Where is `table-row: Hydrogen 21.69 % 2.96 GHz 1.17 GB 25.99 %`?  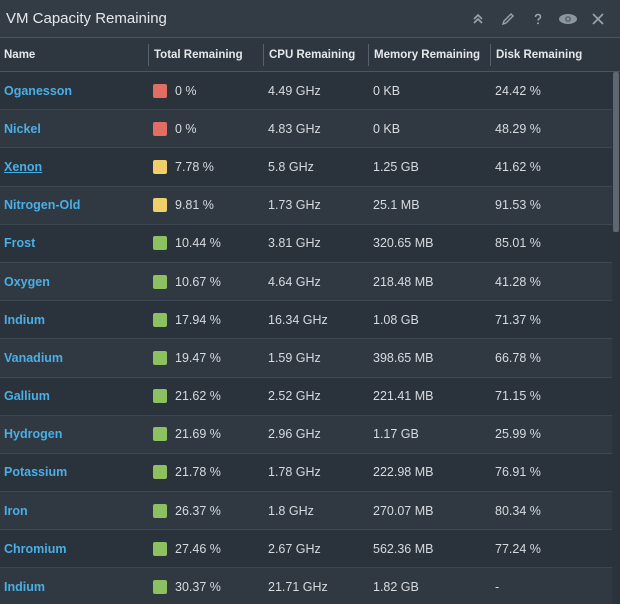
table-row: Hydrogen 21.69 % 2.96 GHz 1.17 GB 25.99 % is located at coordinates (310, 434).